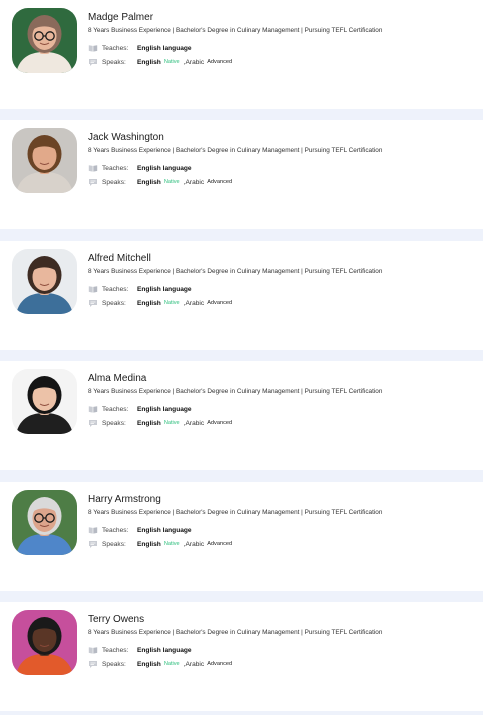 The height and width of the screenshot is (715, 483). Describe the element at coordinates (126, 137) in the screenshot. I see `tutor-name: Jack Washington` at that location.